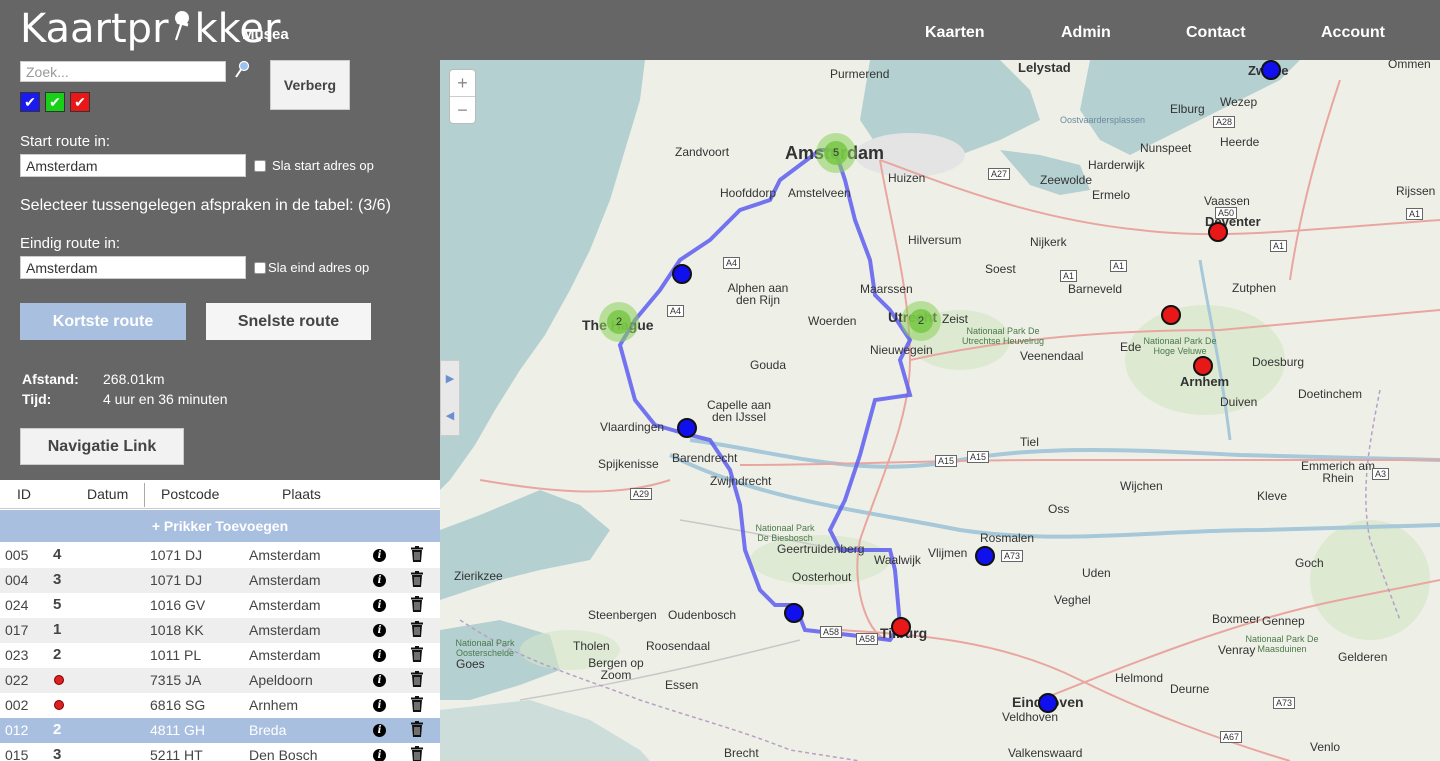 The height and width of the screenshot is (761, 1440). I want to click on map-label: Spijkenisse, so click(628, 464).